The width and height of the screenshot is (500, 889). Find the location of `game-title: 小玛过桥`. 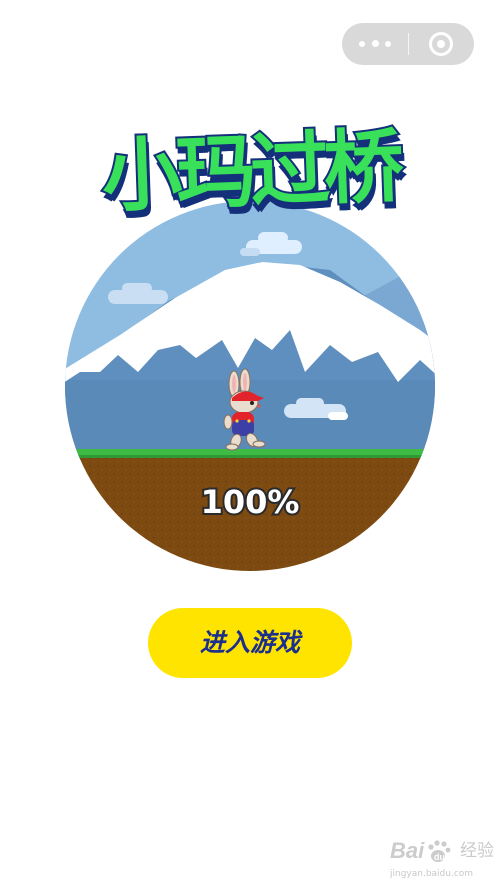

game-title: 小玛过桥 is located at coordinates (249, 171).